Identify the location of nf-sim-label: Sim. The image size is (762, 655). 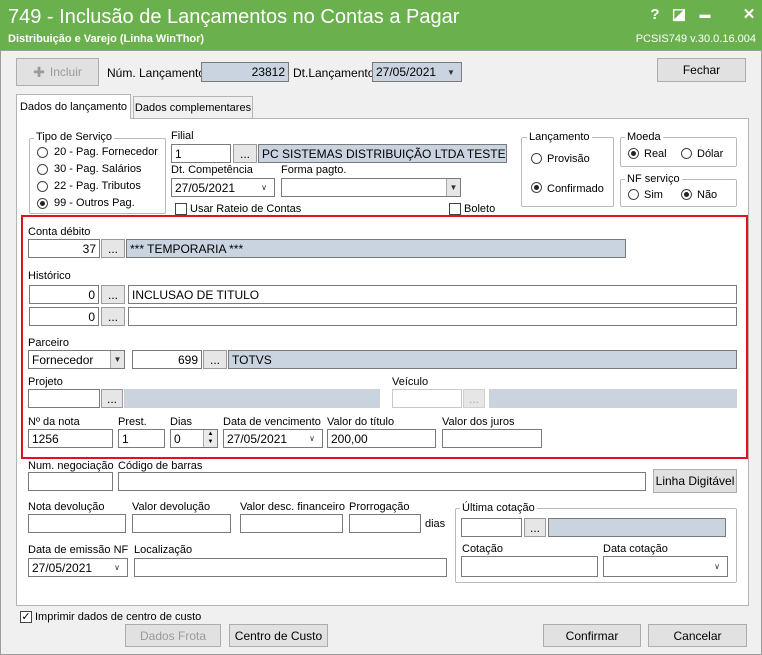
(653, 195).